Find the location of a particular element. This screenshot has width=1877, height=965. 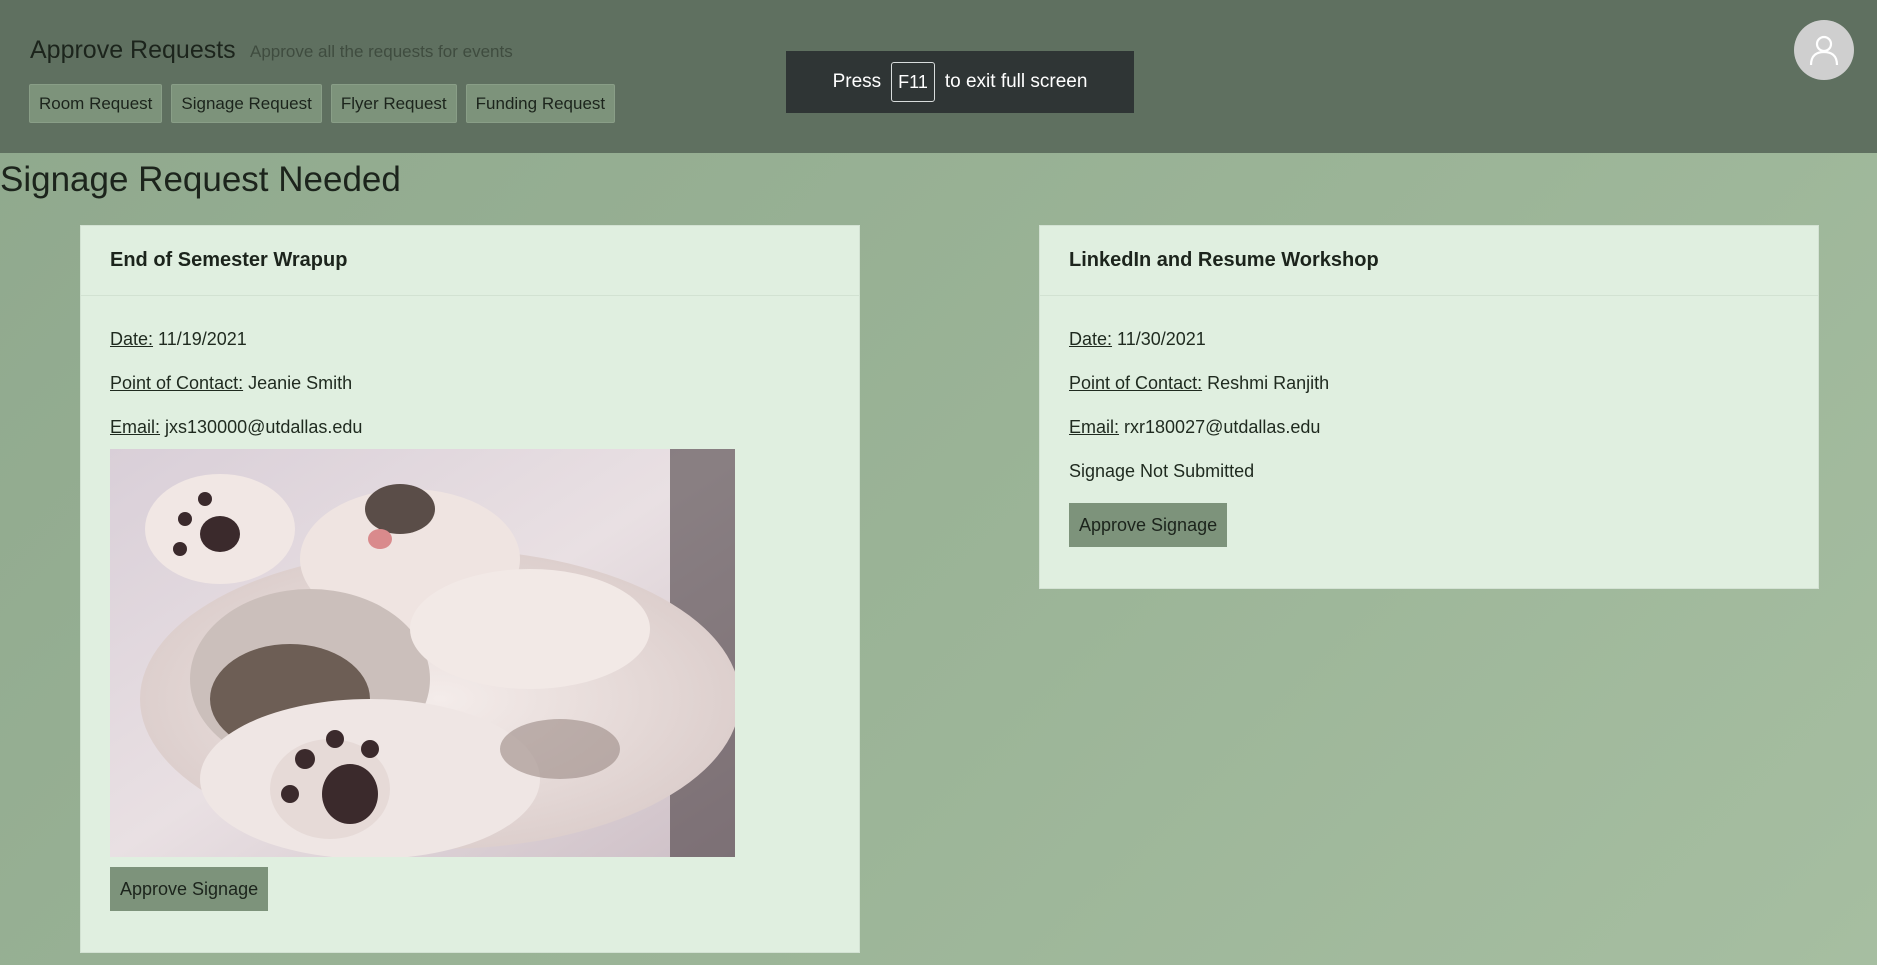

nav-flyer-request-button: Flyer Request is located at coordinates (393, 103).